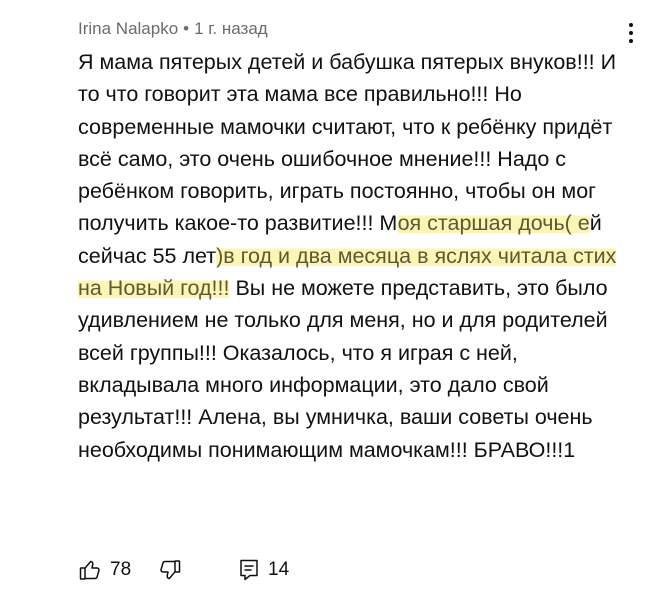 This screenshot has height=600, width=671. I want to click on comment-actions: 78 14, so click(183, 570).